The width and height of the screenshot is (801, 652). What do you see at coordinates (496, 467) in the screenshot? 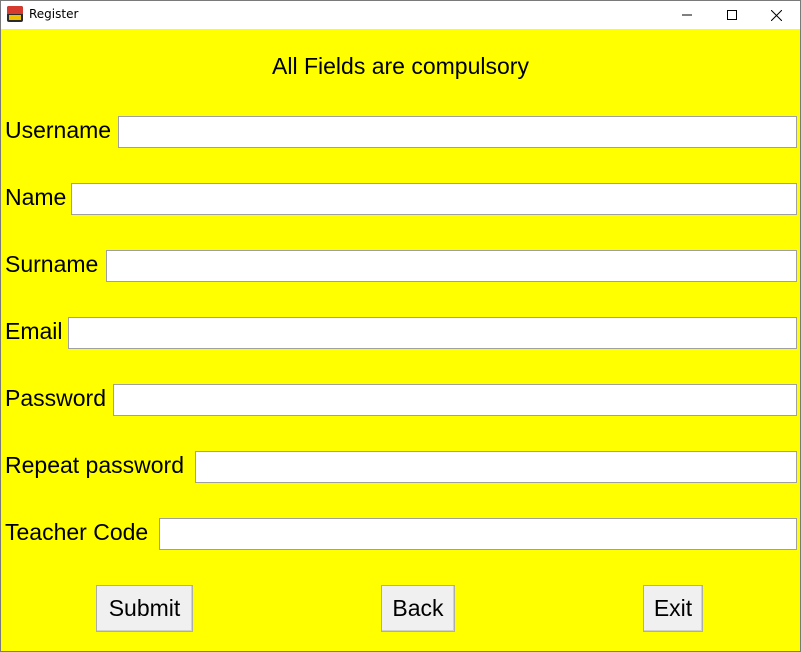
I see `repeat-password-input` at bounding box center [496, 467].